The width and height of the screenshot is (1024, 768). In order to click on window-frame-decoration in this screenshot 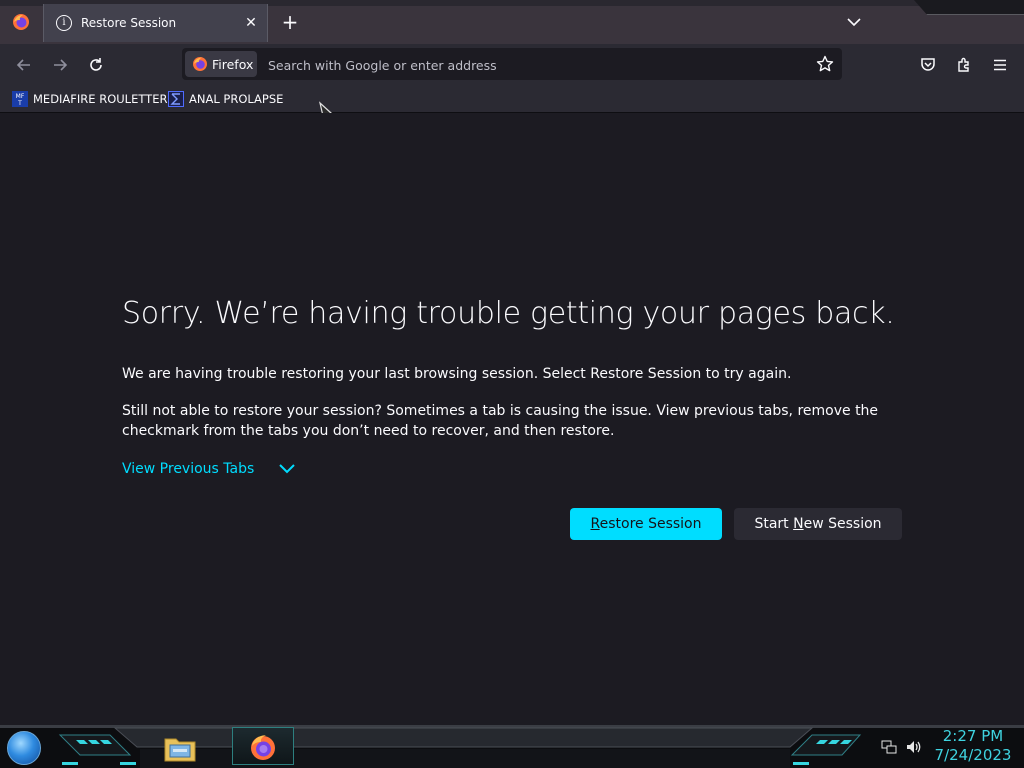, I will do `click(969, 7)`.